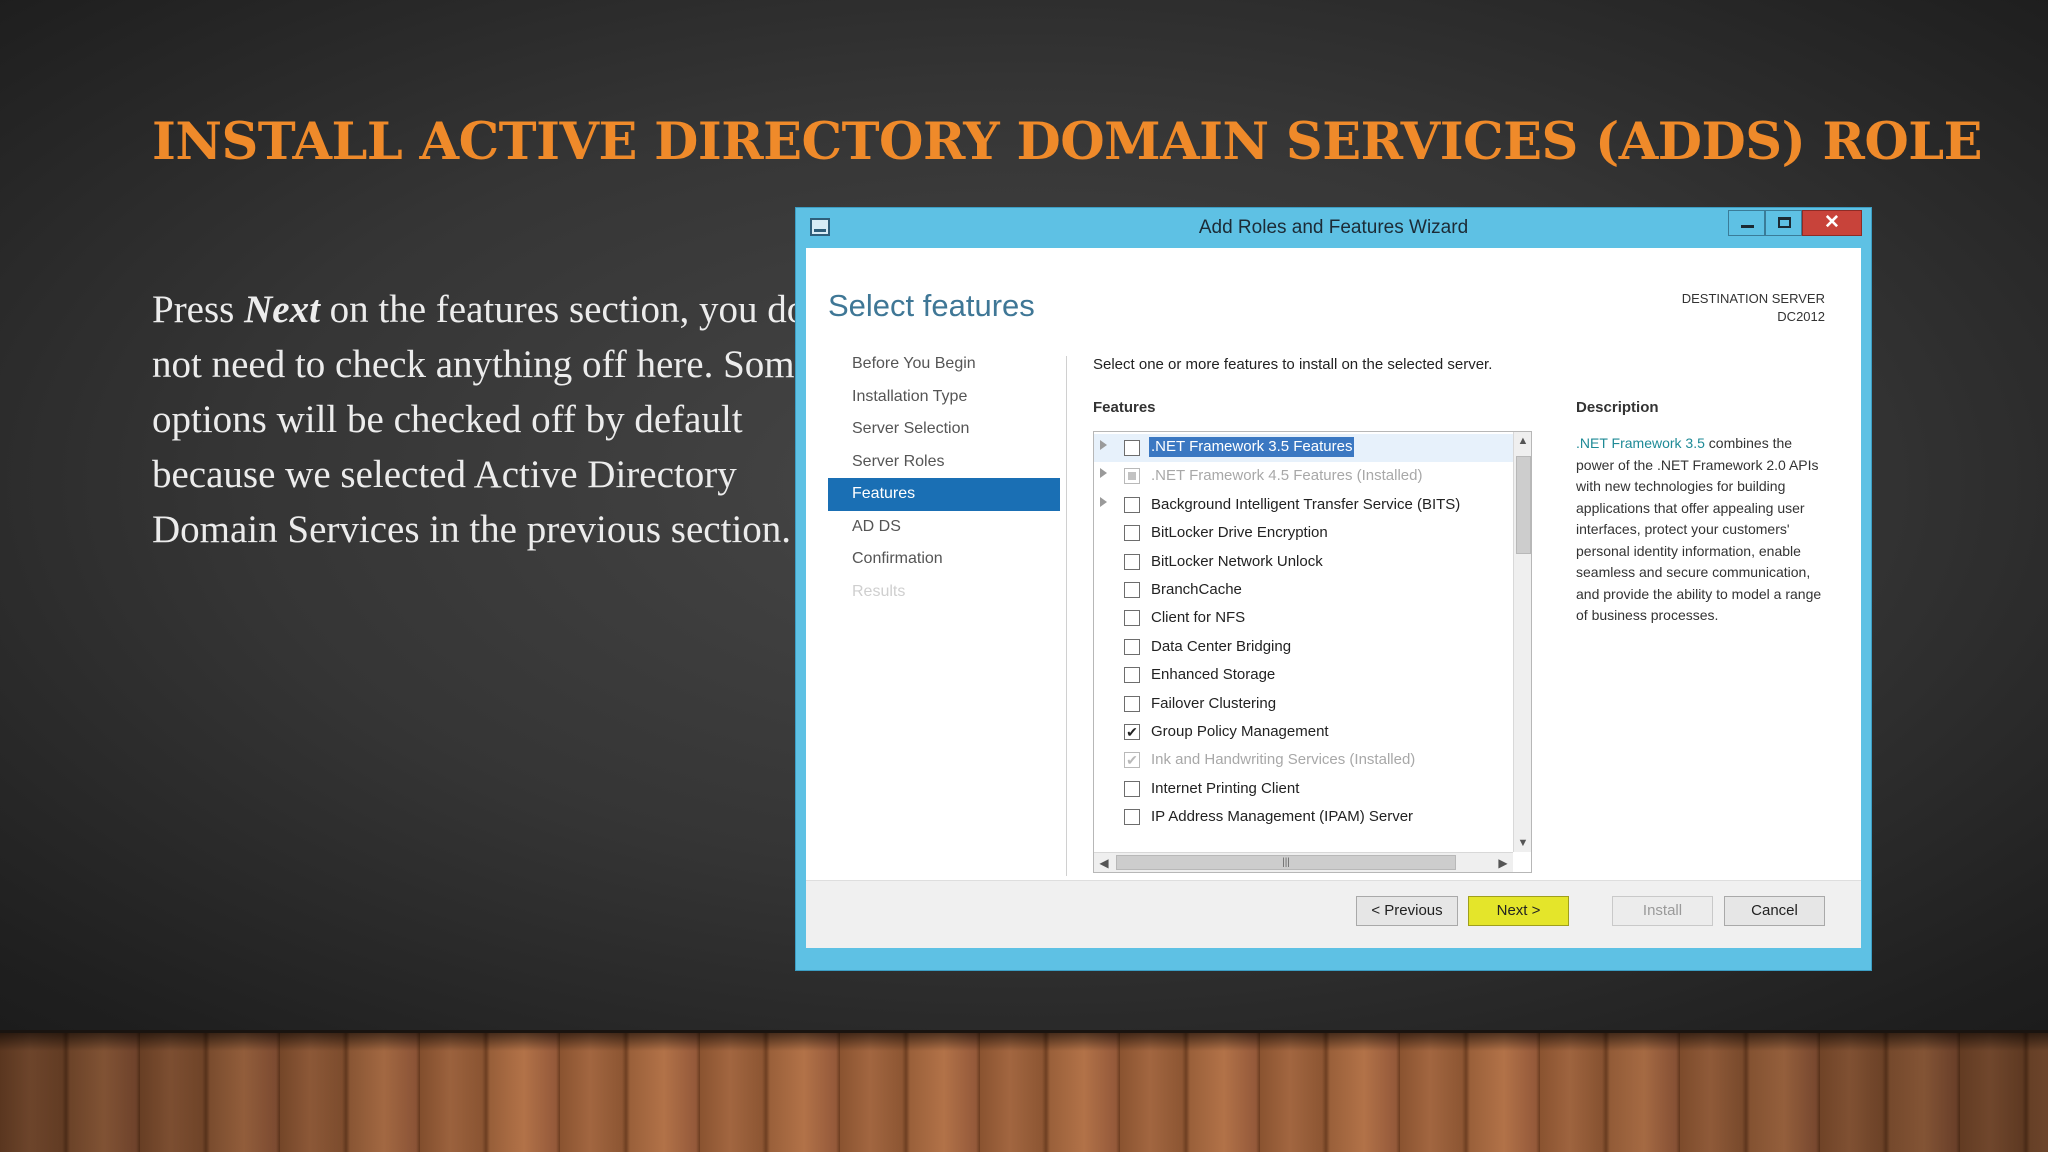  Describe the element at coordinates (879, 591) in the screenshot. I see `nav-item-results: Results` at that location.